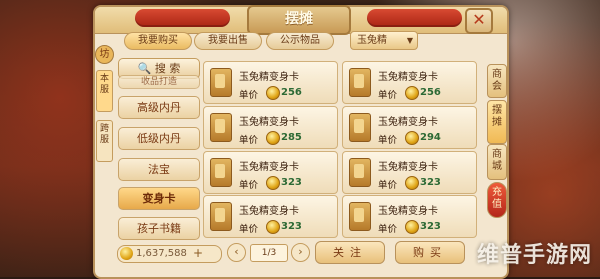 The width and height of the screenshot is (600, 279). Describe the element at coordinates (159, 228) in the screenshot. I see `category-item: 孩子书籍` at that location.